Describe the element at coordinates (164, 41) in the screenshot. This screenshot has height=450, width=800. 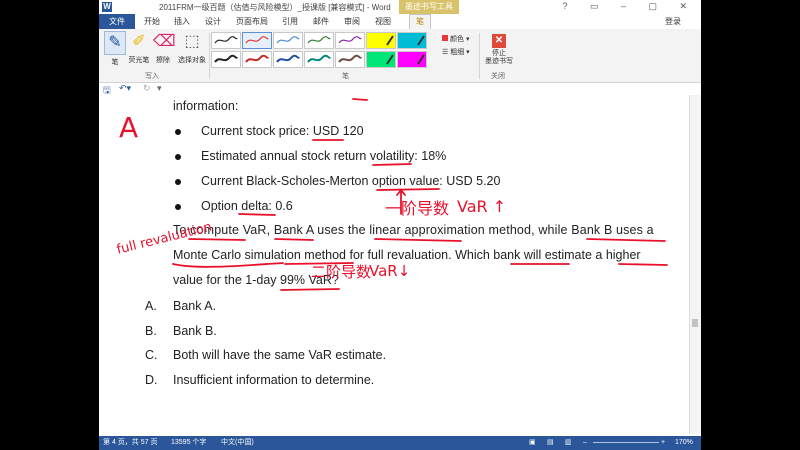
I see `eraser-icon: ⌫` at that location.